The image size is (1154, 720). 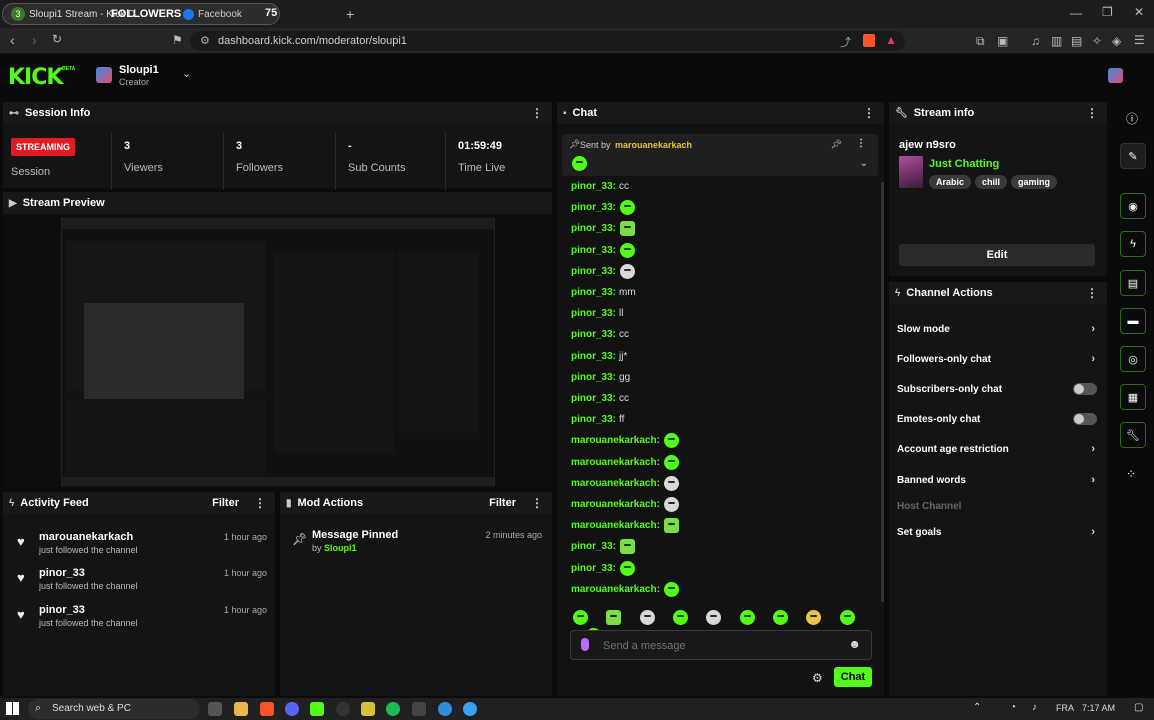 What do you see at coordinates (1133, 435) in the screenshot?
I see `wrench-icon: 🔧︎` at bounding box center [1133, 435].